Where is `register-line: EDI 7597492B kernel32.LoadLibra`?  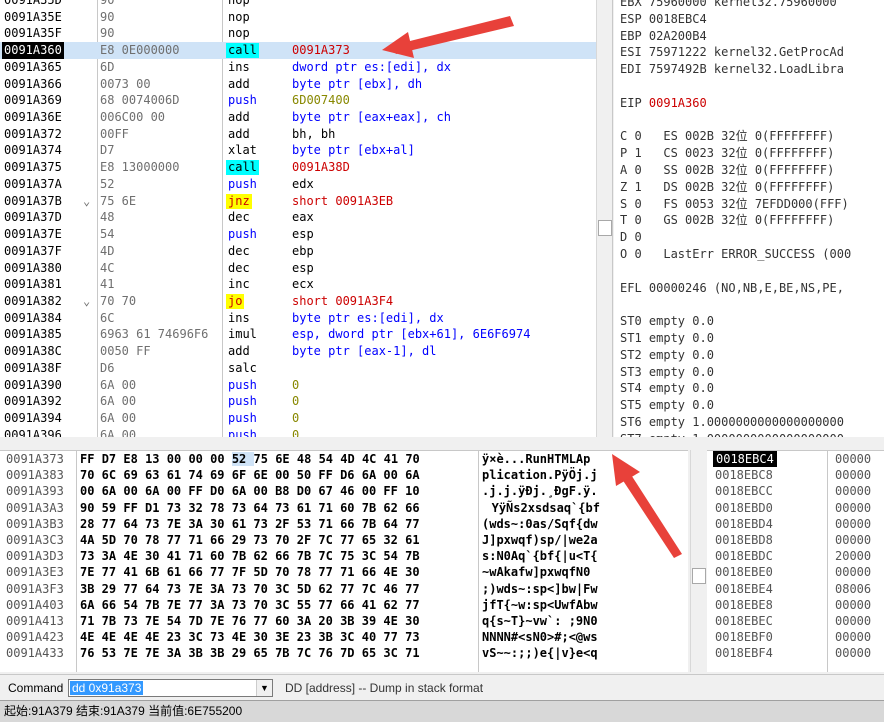
register-line: EDI 7597492B kernel32.LoadLibra is located at coordinates (732, 69).